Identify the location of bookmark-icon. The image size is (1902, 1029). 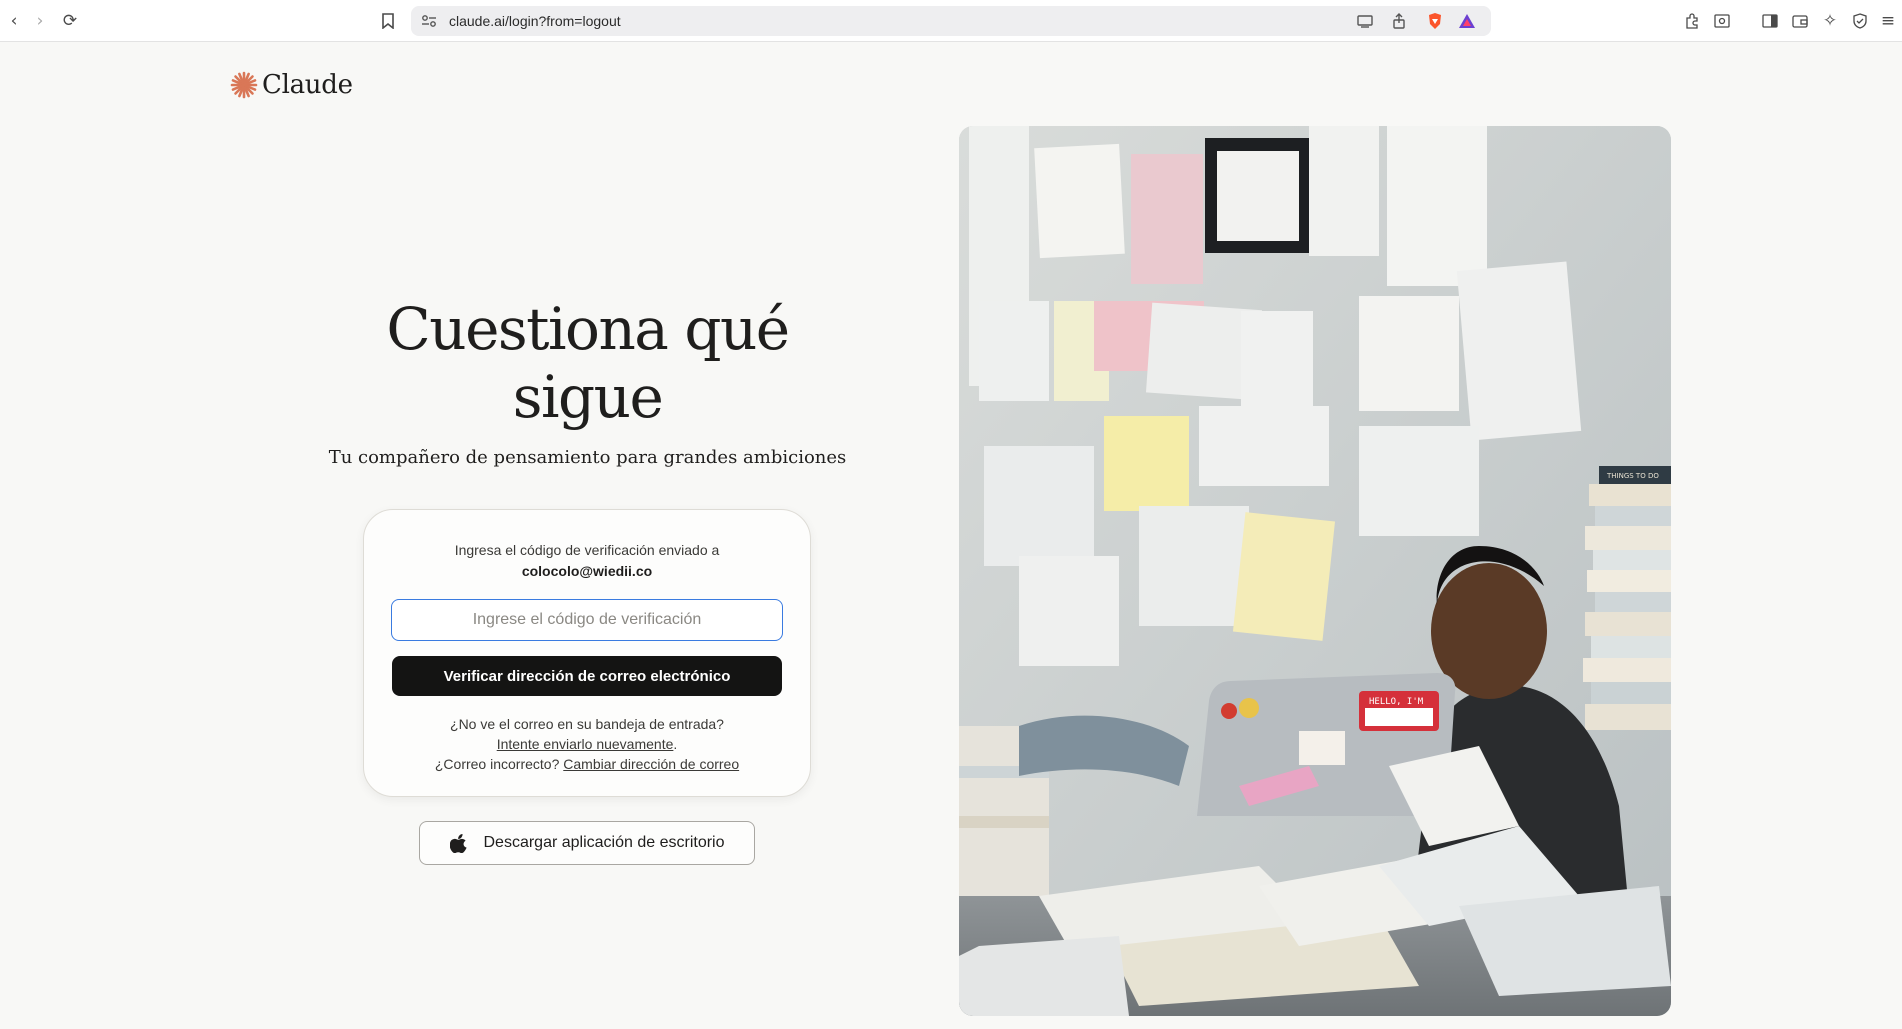
(388, 21).